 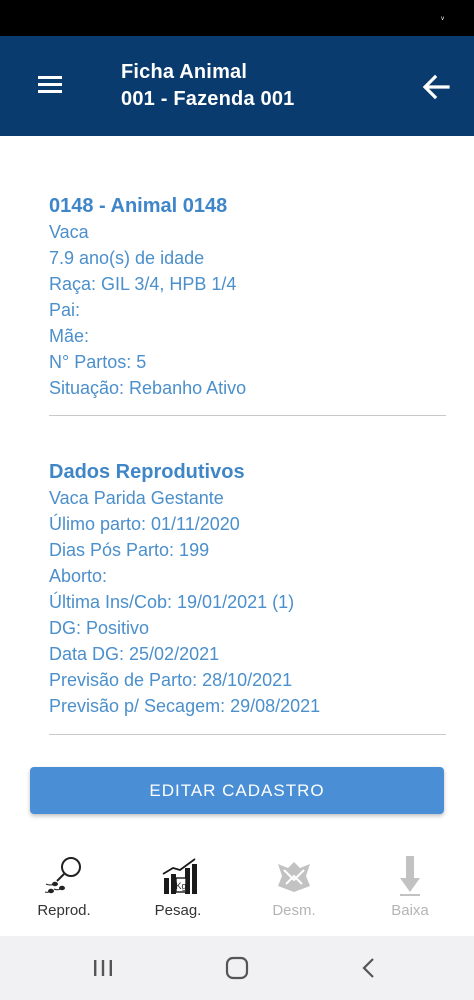 I want to click on header-titles: Ficha Animal 001 - Fazenda 001, so click(x=208, y=86).